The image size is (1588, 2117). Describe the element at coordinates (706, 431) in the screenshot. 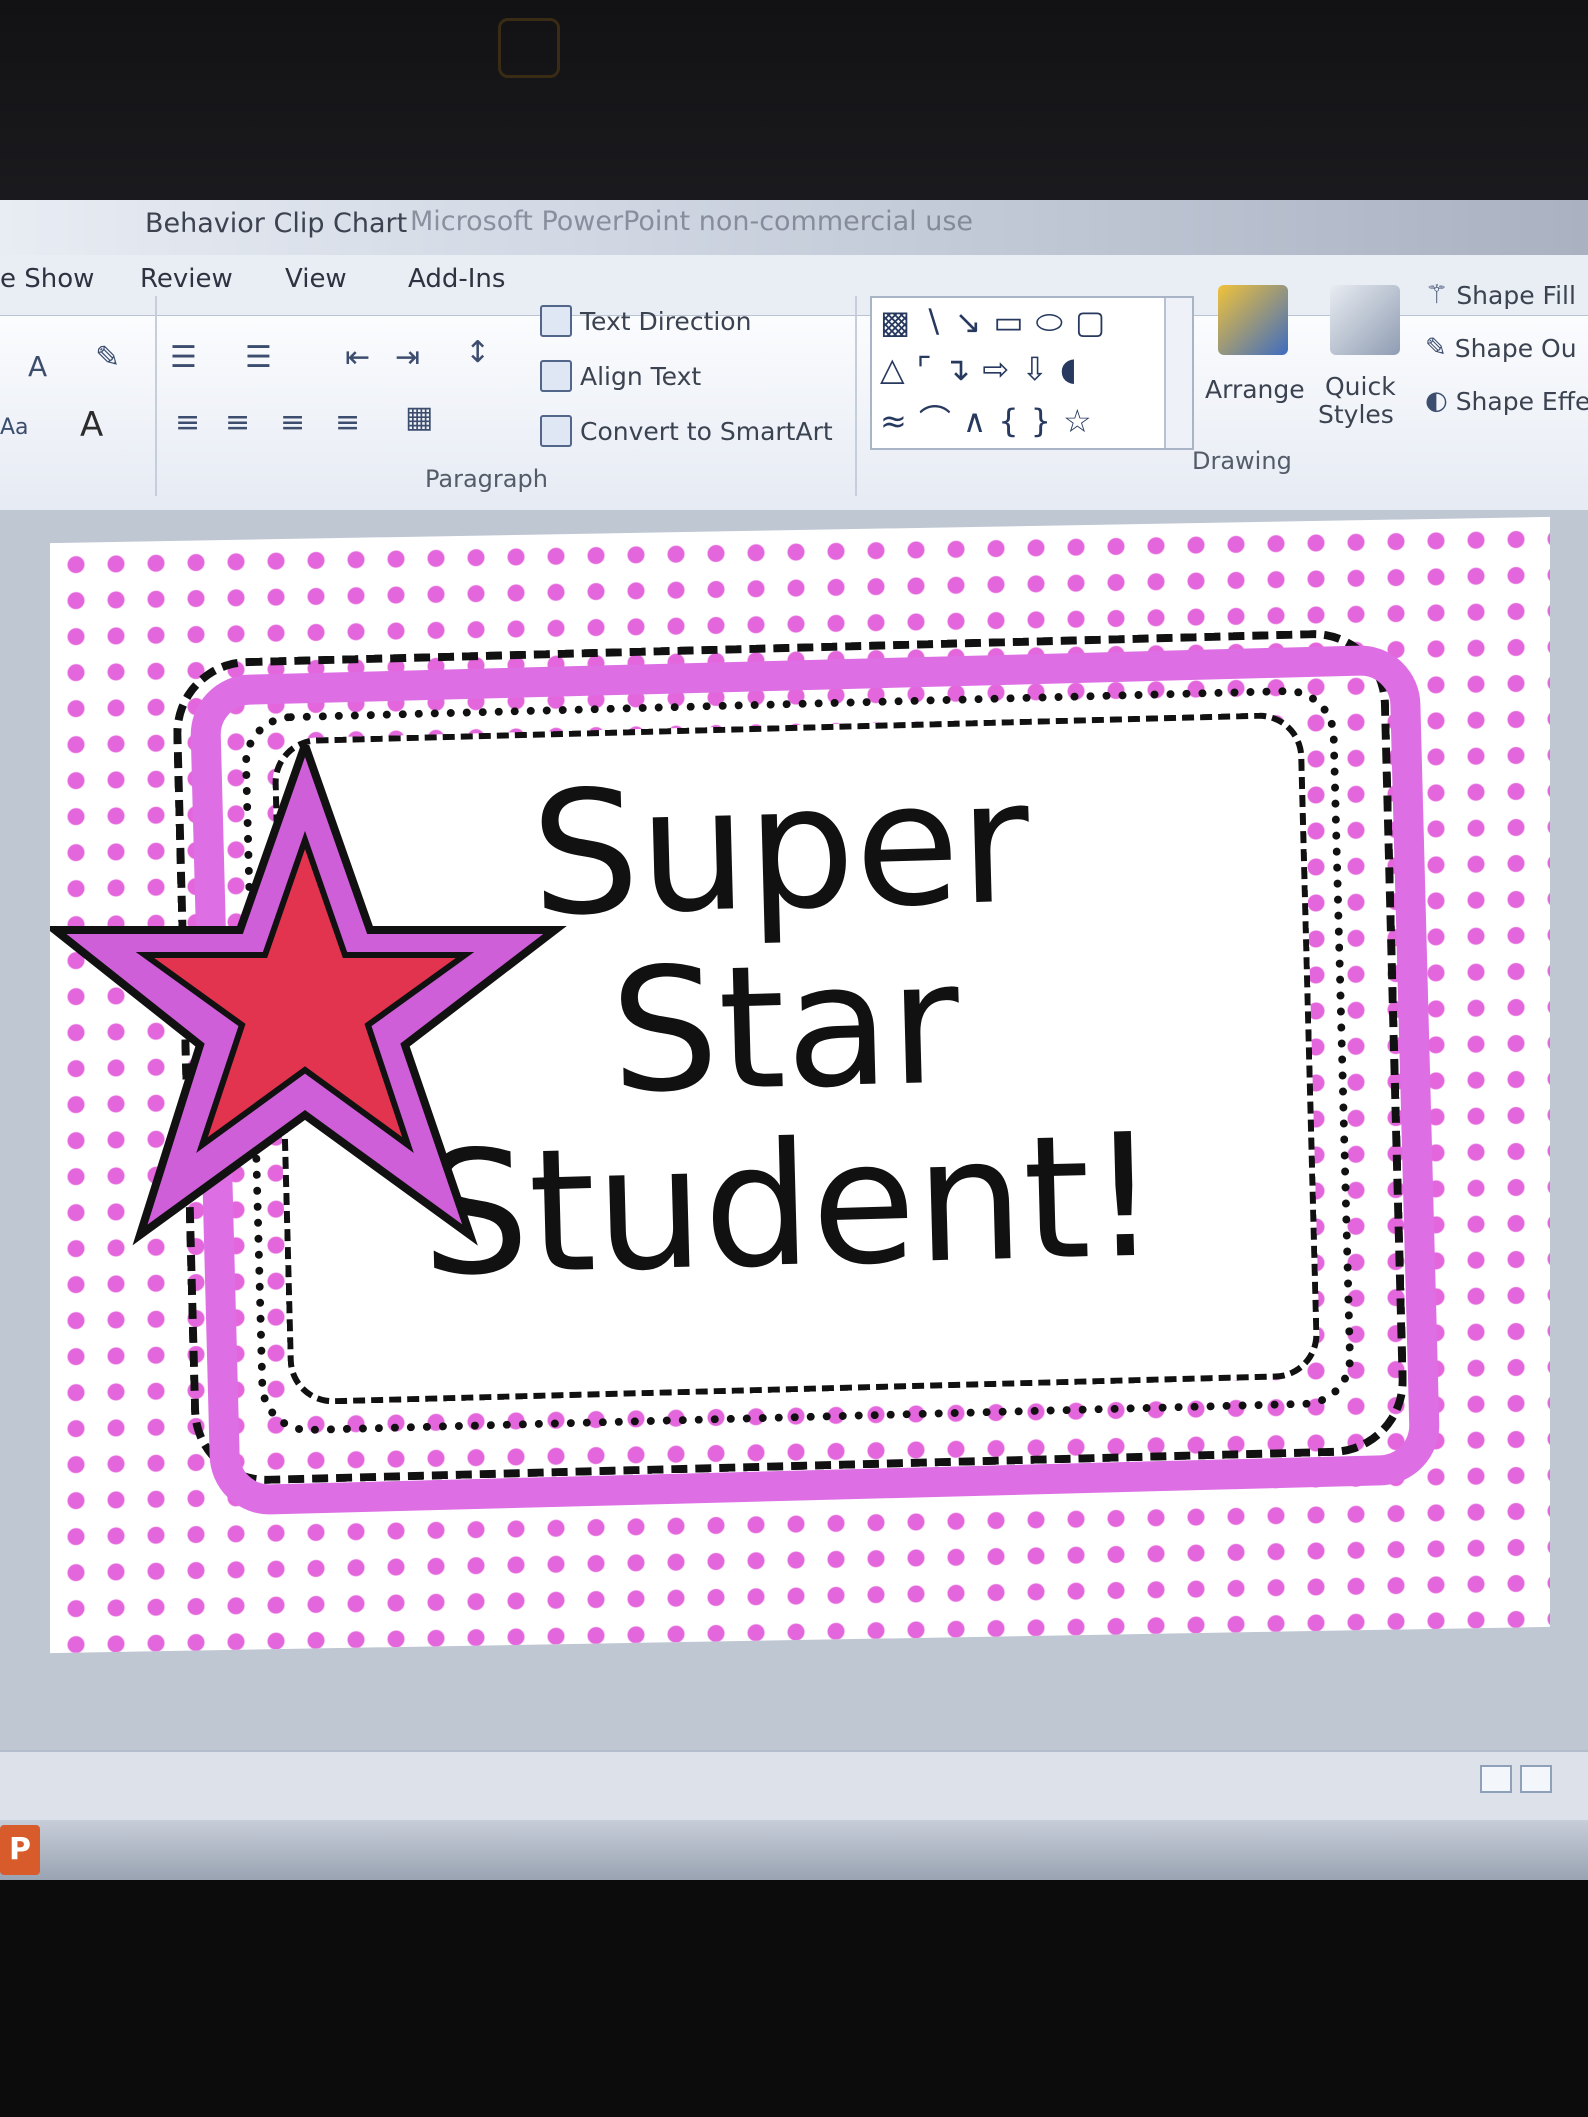

I see `convert-smartart-label: Convert to SmartArt` at that location.